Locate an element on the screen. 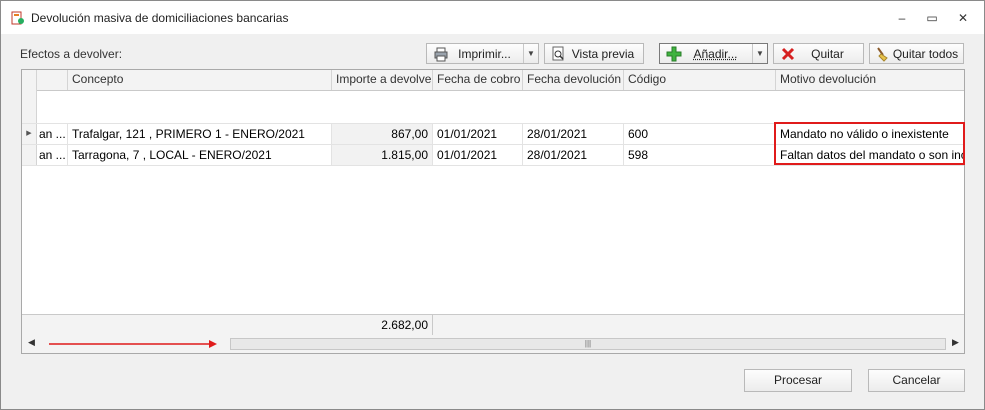 This screenshot has height=410, width=985. add-dropdown-arrow: ▼ is located at coordinates (759, 53).